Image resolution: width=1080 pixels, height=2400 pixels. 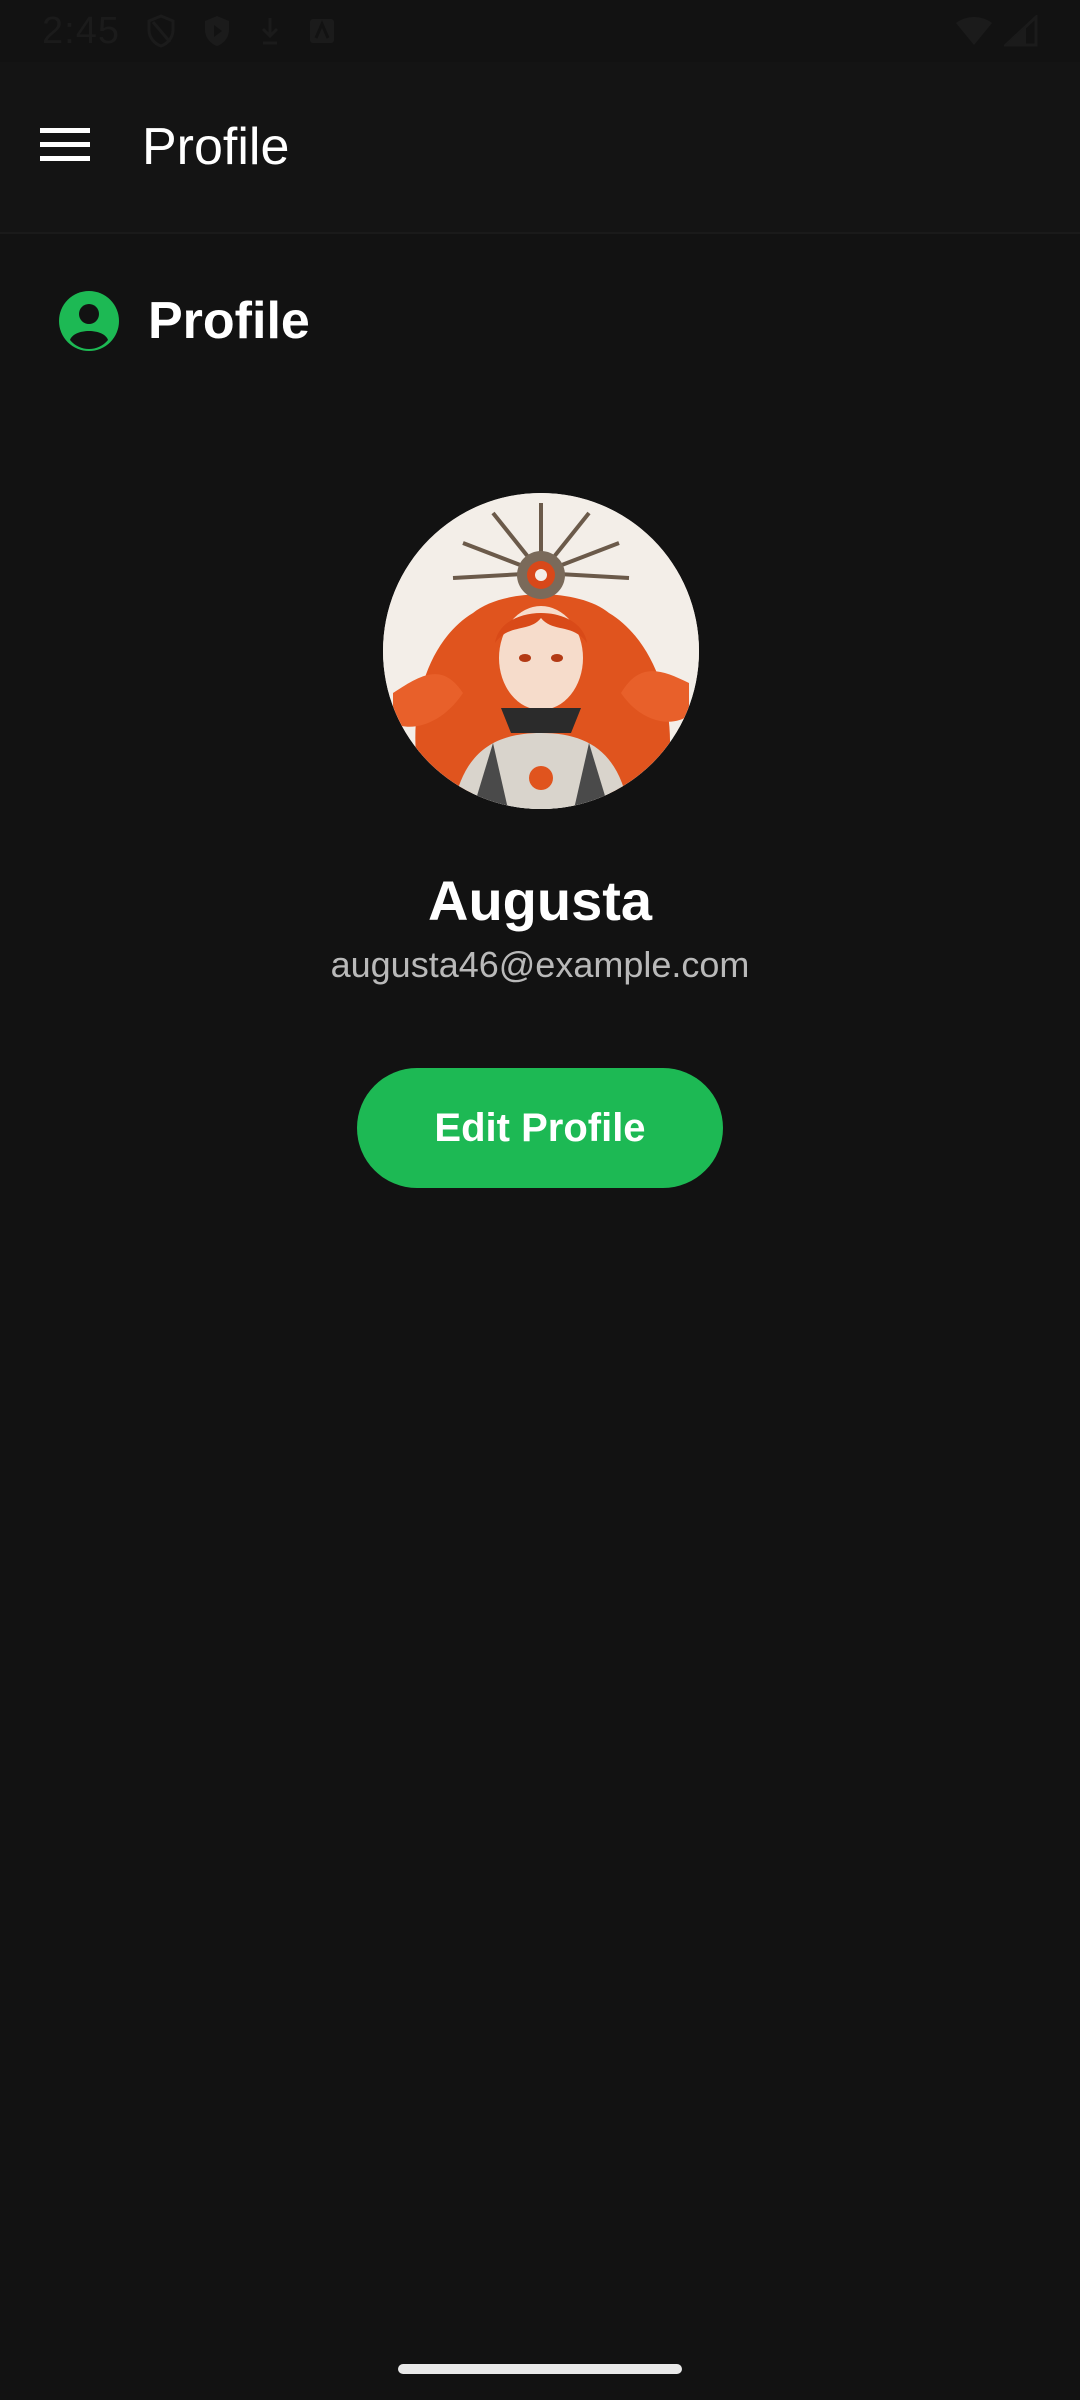 I want to click on account-circle-icon, so click(x=89, y=321).